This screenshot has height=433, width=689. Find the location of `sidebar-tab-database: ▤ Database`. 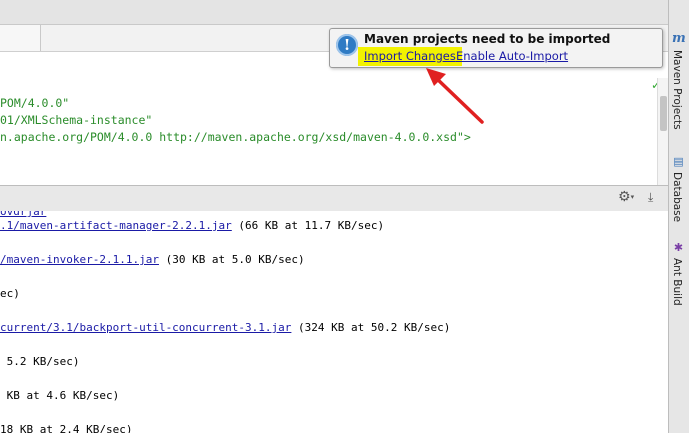

sidebar-tab-database: ▤ Database is located at coordinates (678, 189).